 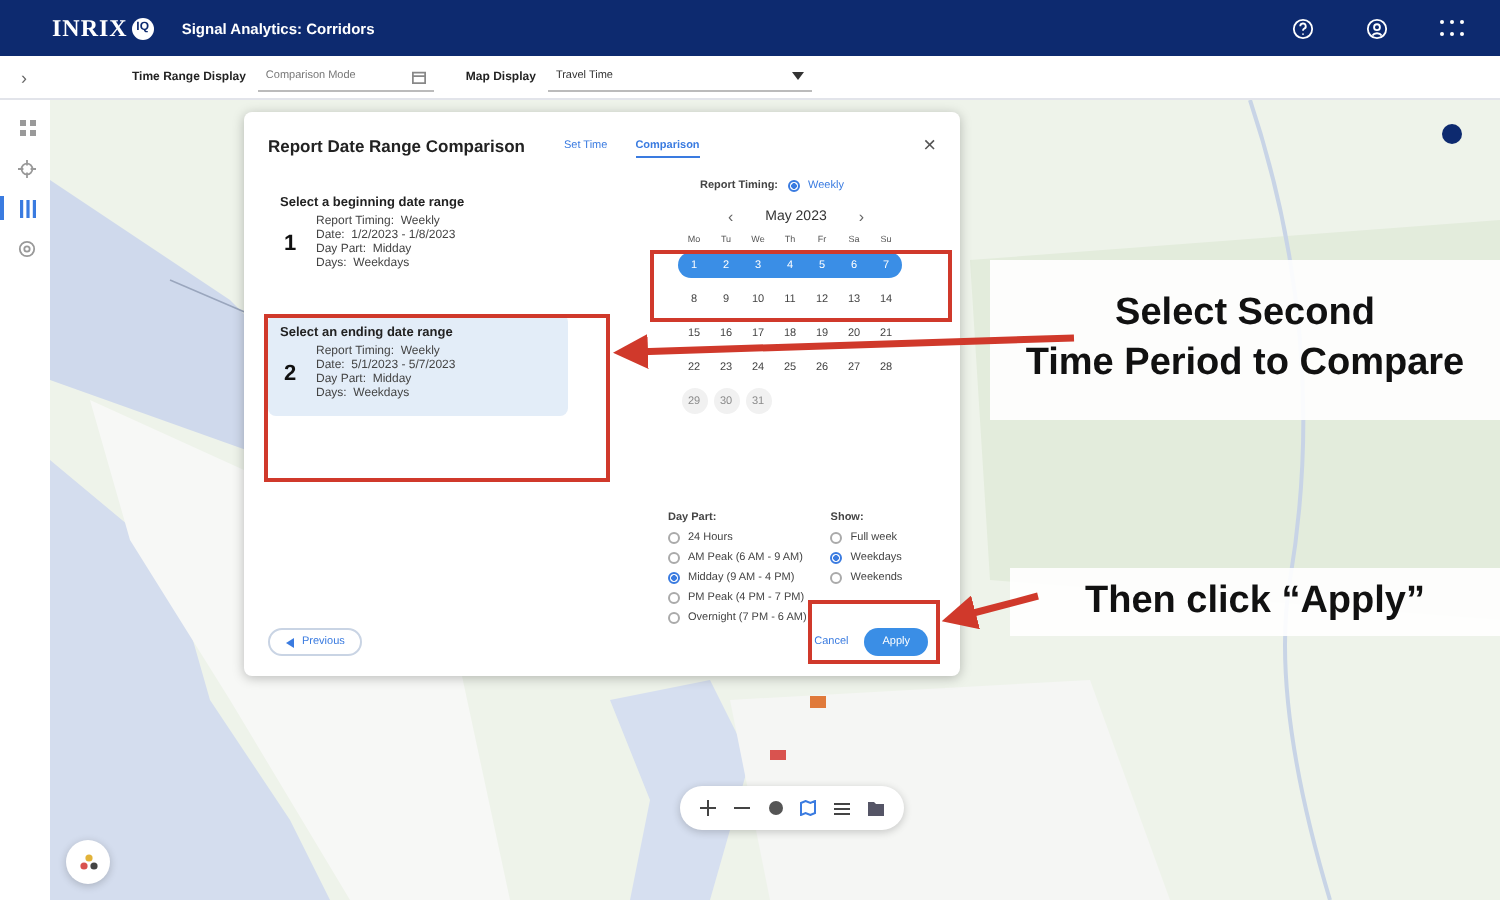 I want to click on zoom-in-button, so click(x=708, y=808).